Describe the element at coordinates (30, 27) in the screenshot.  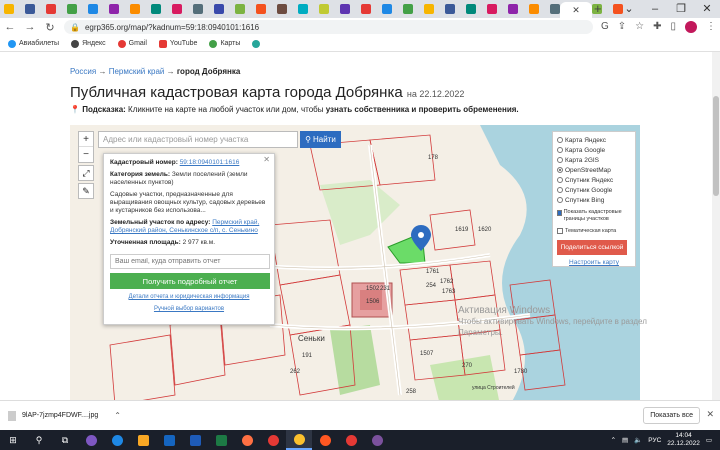
I see `forward-icon: →` at that location.